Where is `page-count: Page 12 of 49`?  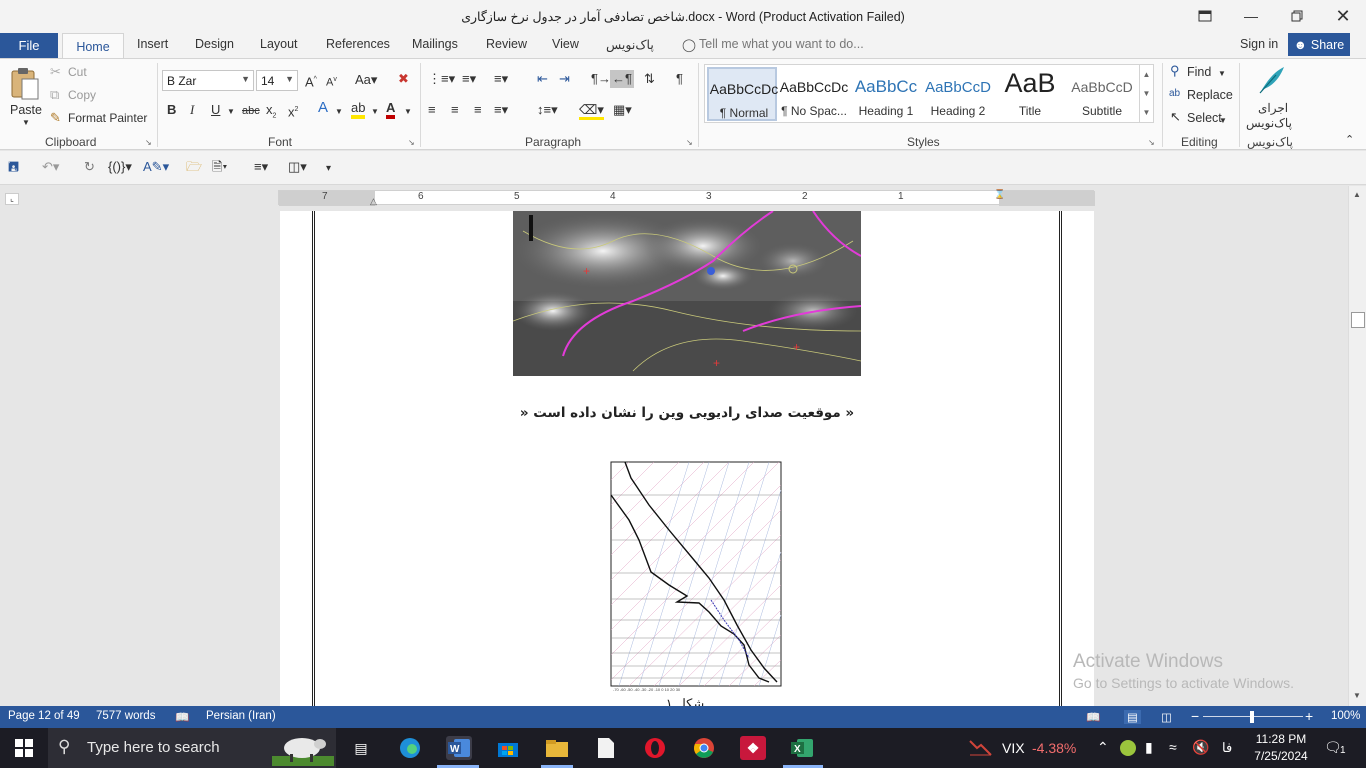 page-count: Page 12 of 49 is located at coordinates (44, 716).